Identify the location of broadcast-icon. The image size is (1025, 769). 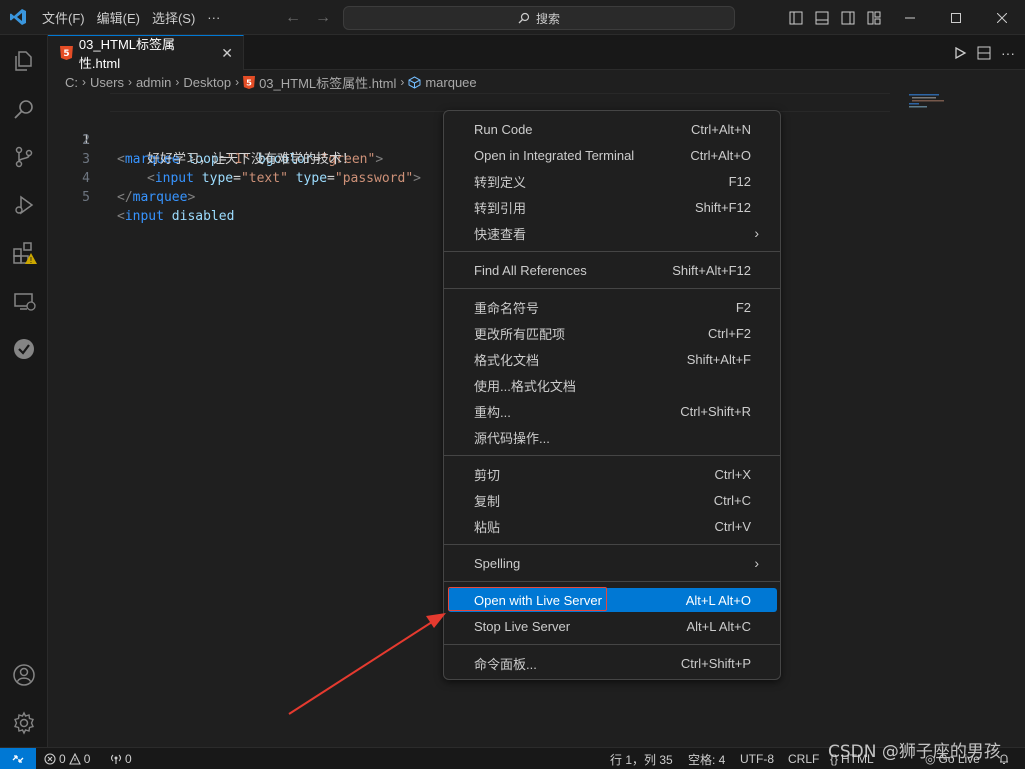
(116, 759).